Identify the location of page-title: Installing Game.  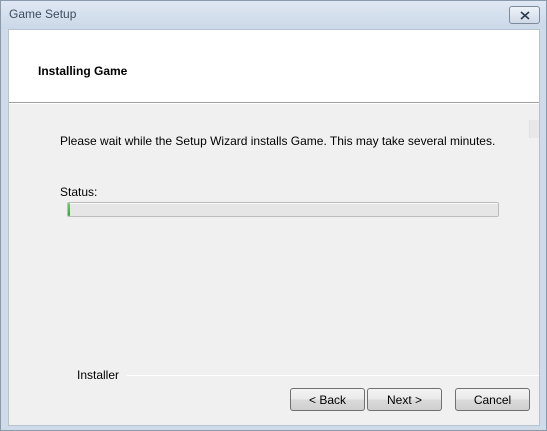
(83, 71).